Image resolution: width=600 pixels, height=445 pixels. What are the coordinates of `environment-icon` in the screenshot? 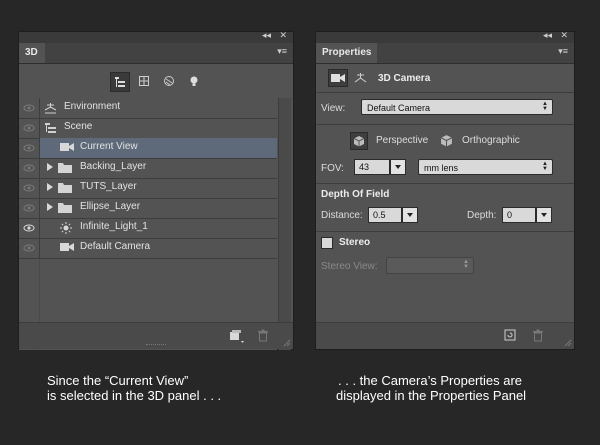 It's located at (50, 108).